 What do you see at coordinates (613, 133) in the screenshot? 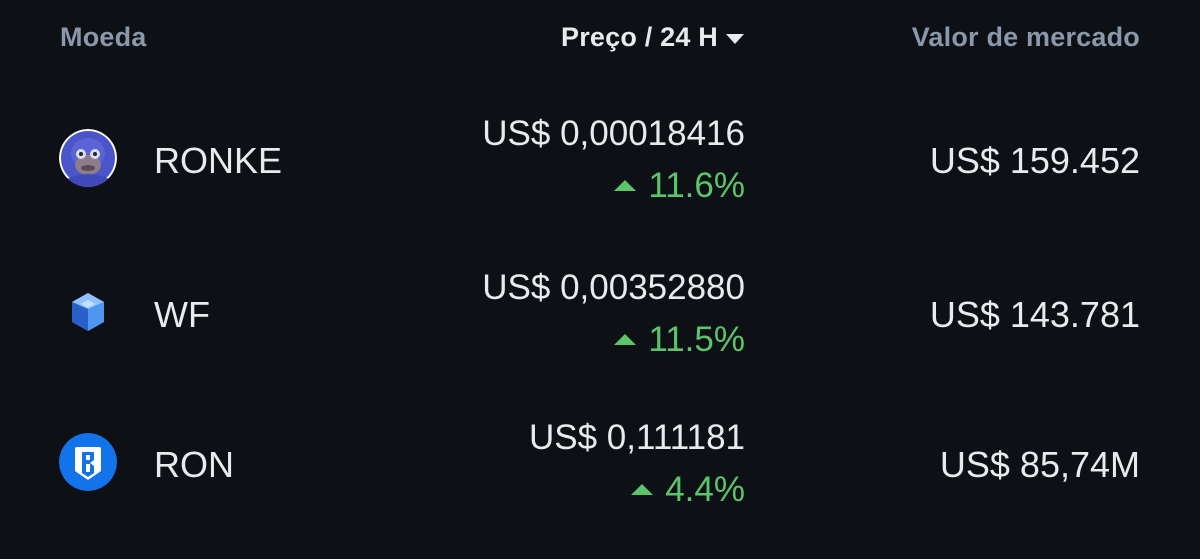
I see `coin-price: US$ 0,00018416` at bounding box center [613, 133].